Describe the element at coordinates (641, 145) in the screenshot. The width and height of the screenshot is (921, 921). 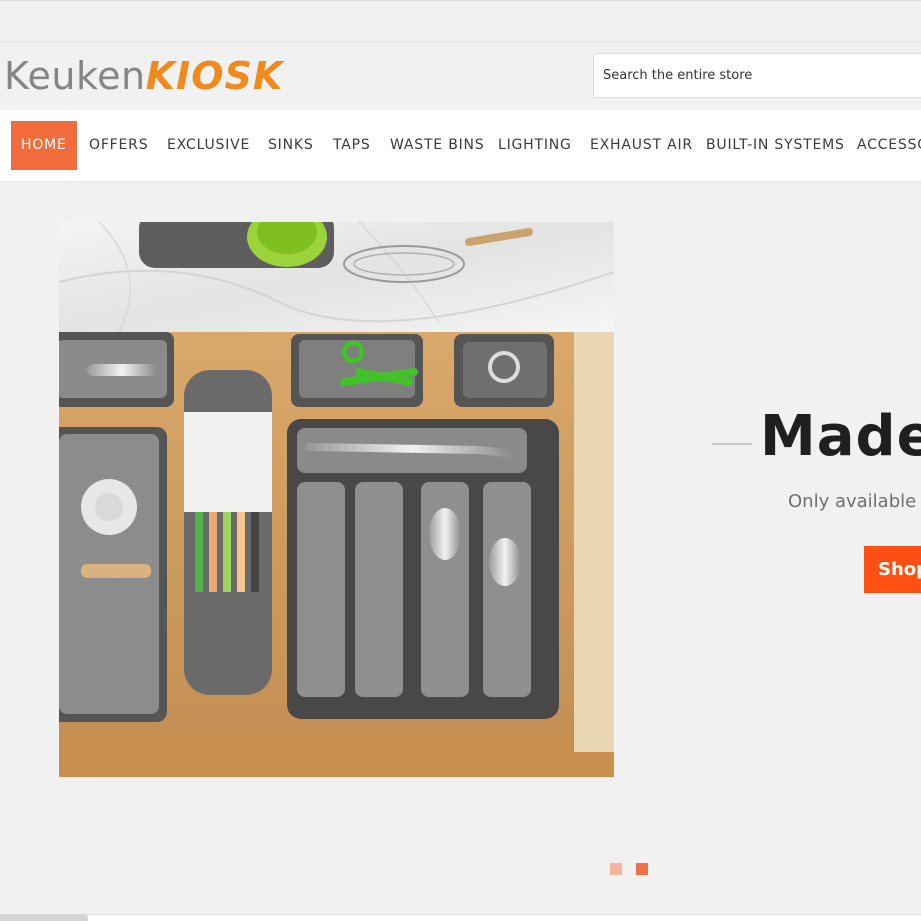
I see `nav-item-exhaust-air: EXHAUST AIR` at that location.